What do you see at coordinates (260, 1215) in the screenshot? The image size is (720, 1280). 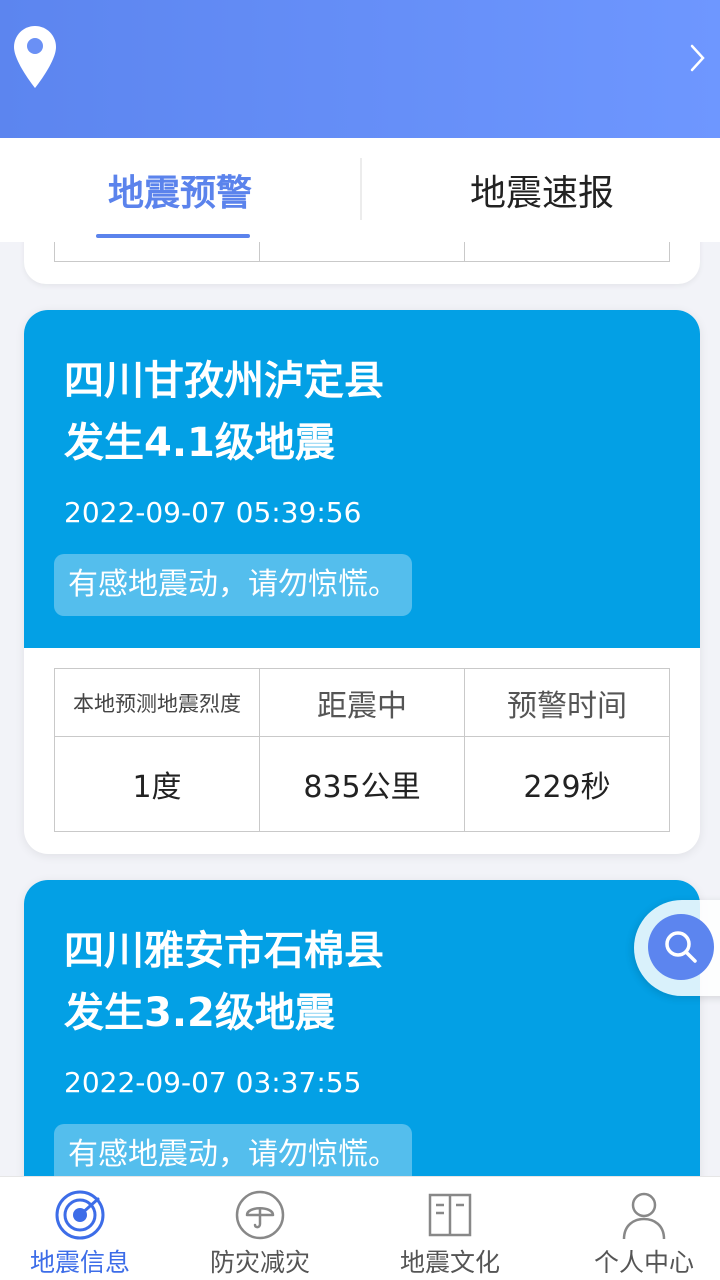 I see `umbrella-icon` at bounding box center [260, 1215].